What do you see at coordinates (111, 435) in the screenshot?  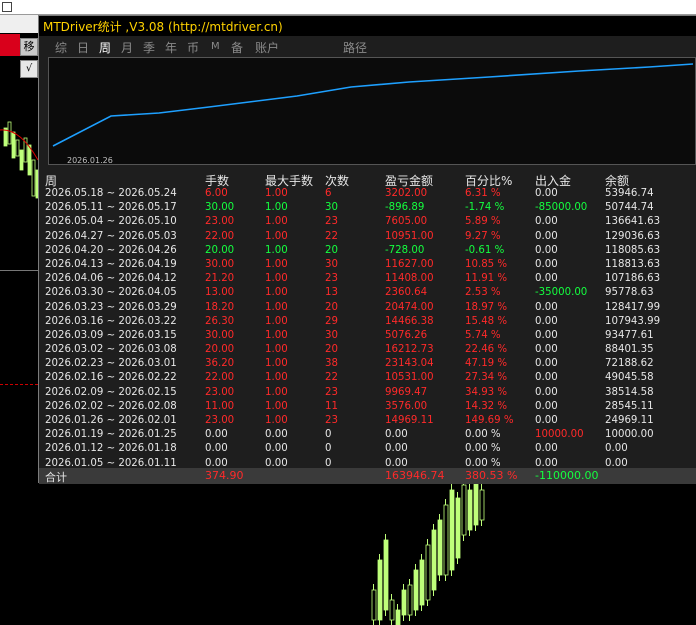 I see `cell-week: 2026.01.19 ~ 2026.01.25` at bounding box center [111, 435].